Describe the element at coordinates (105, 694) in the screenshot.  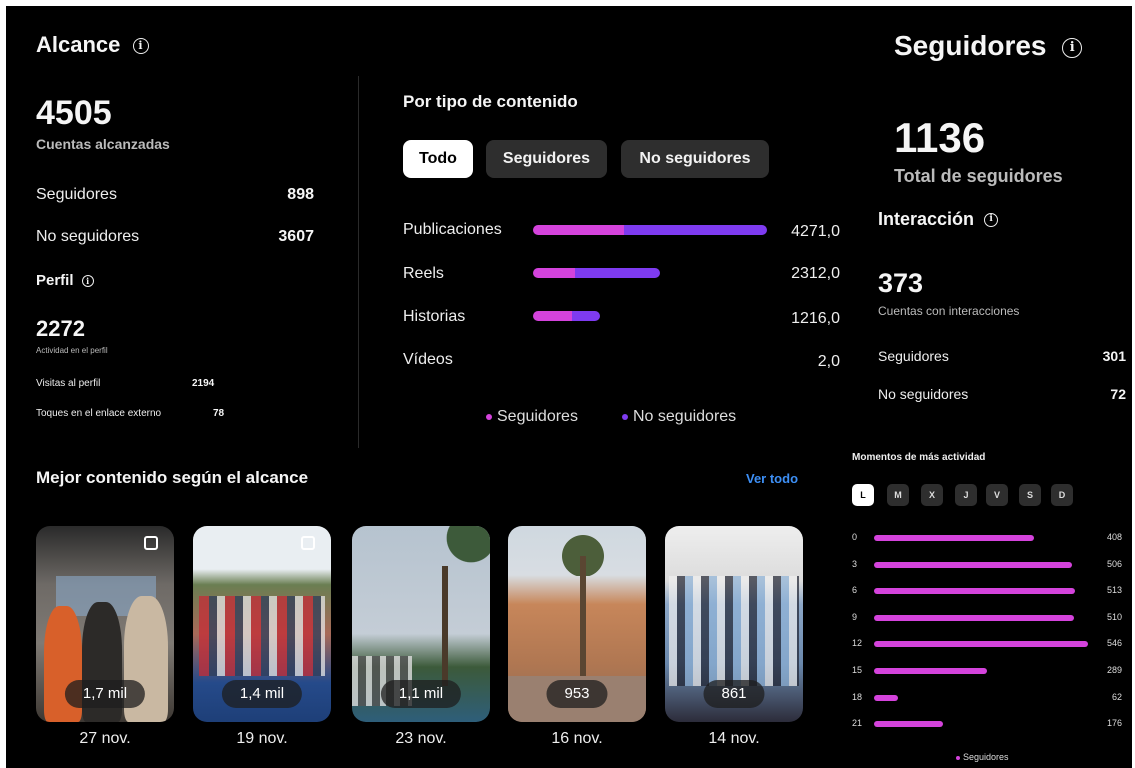
I see `reach-pill: 1,7 mil` at that location.